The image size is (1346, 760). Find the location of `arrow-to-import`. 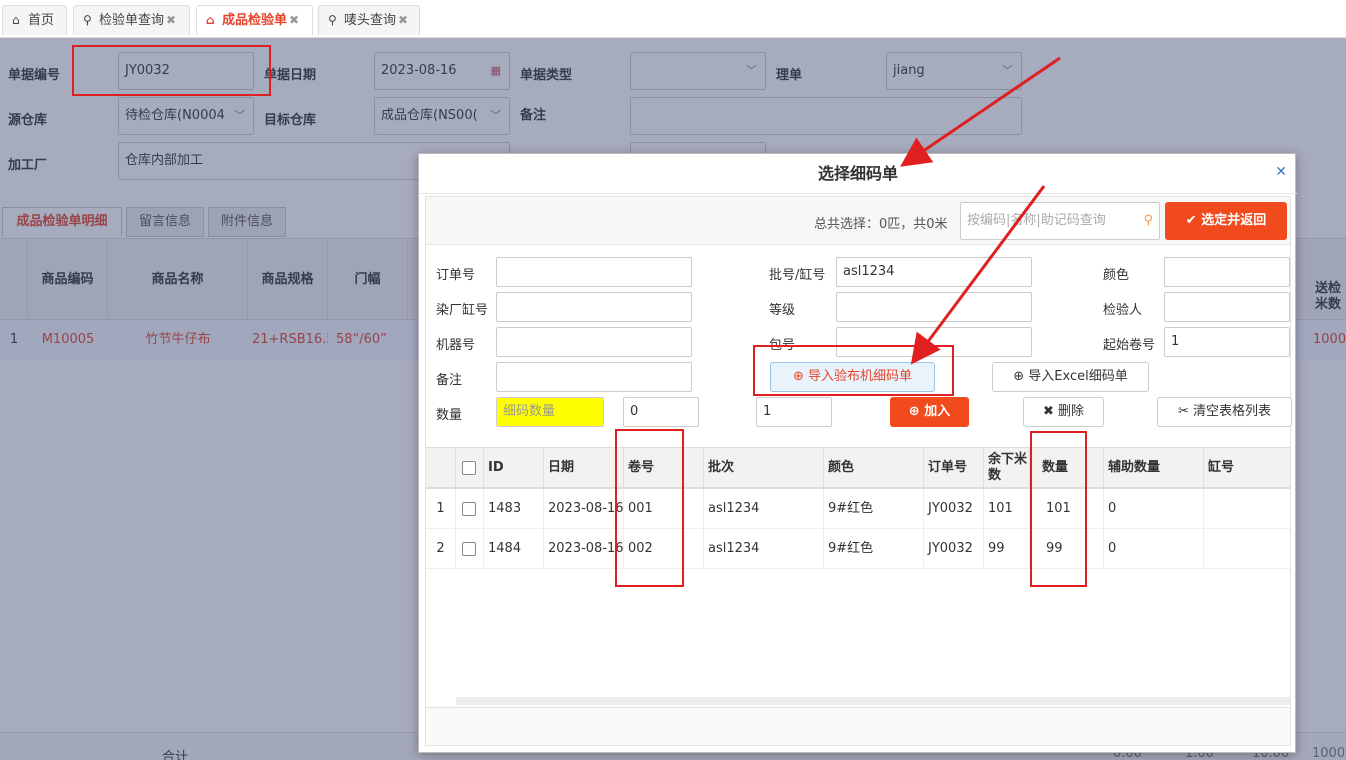

arrow-to-import is located at coordinates (978, 275).